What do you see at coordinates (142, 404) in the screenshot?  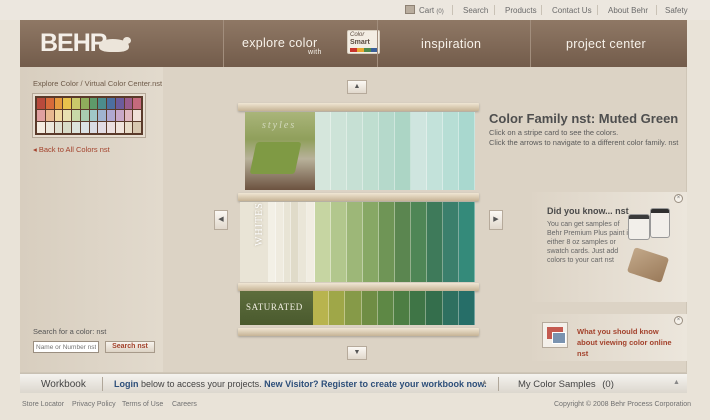 I see `terms-of-use-link: Terms of Use` at bounding box center [142, 404].